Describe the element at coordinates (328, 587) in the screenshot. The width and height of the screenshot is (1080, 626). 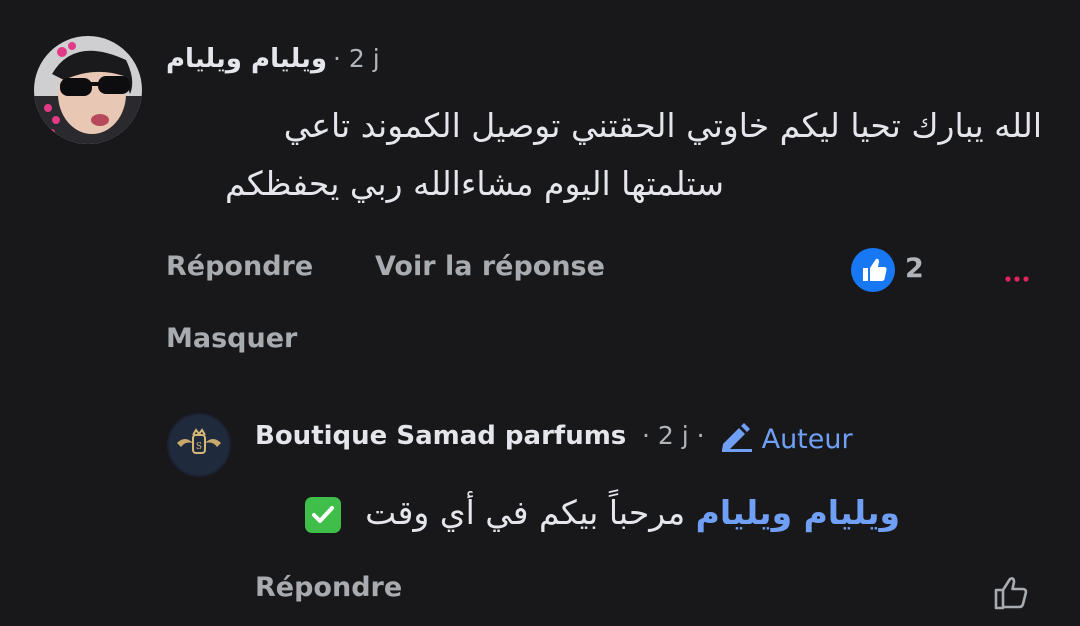
I see `reply-reply-button: Répondre` at that location.